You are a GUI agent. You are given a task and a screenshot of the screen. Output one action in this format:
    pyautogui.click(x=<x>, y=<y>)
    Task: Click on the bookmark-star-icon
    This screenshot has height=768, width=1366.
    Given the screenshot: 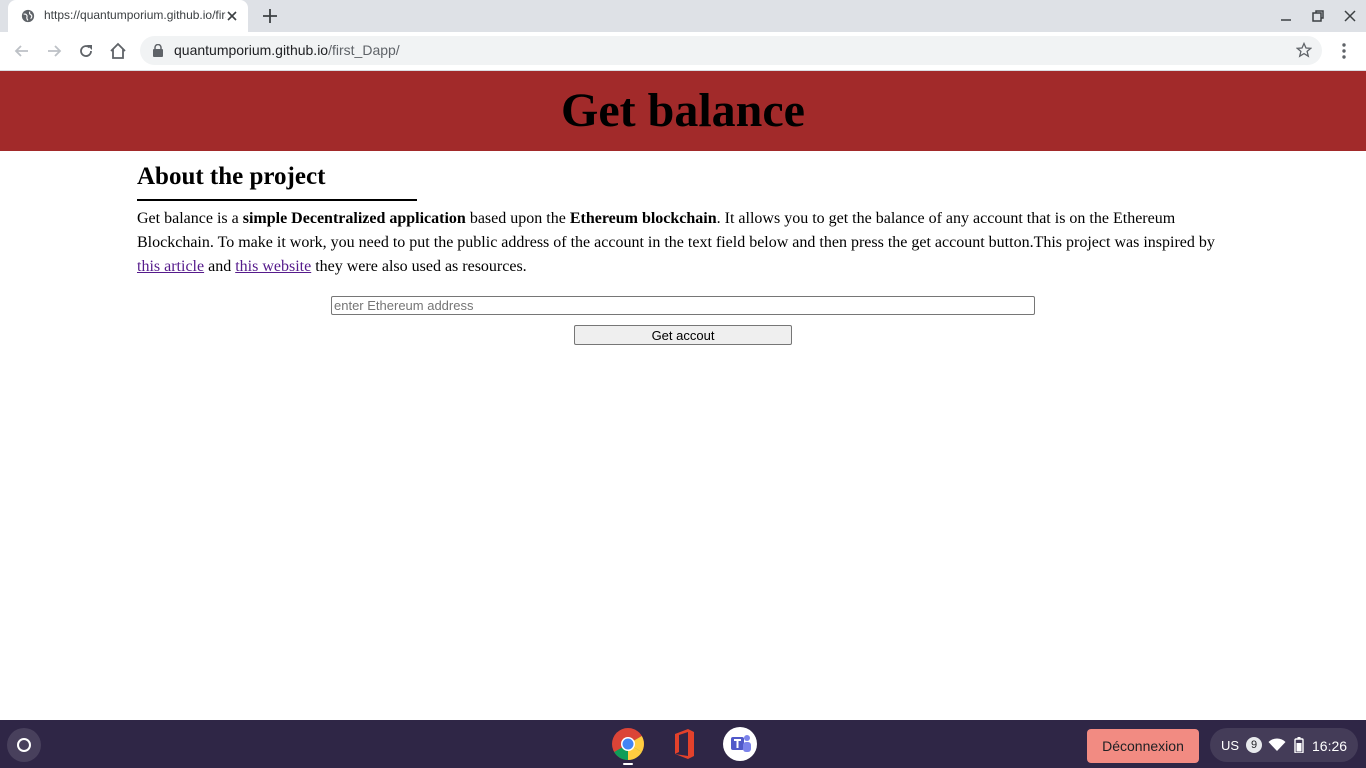 What is the action you would take?
    pyautogui.click(x=1304, y=50)
    